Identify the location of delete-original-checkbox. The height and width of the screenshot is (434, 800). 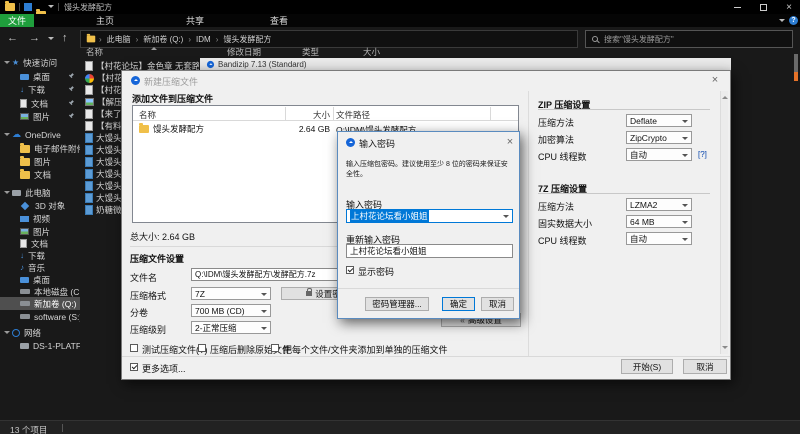
(202, 348).